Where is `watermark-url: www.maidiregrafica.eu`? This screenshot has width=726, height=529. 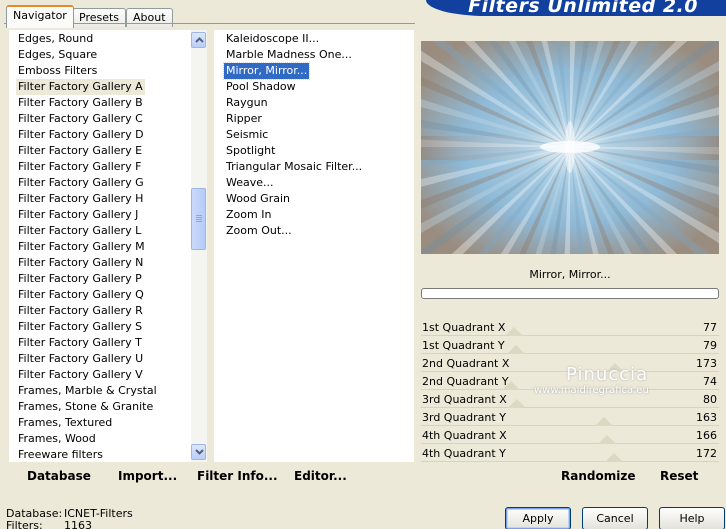 watermark-url: www.maidiregrafica.eu is located at coordinates (591, 390).